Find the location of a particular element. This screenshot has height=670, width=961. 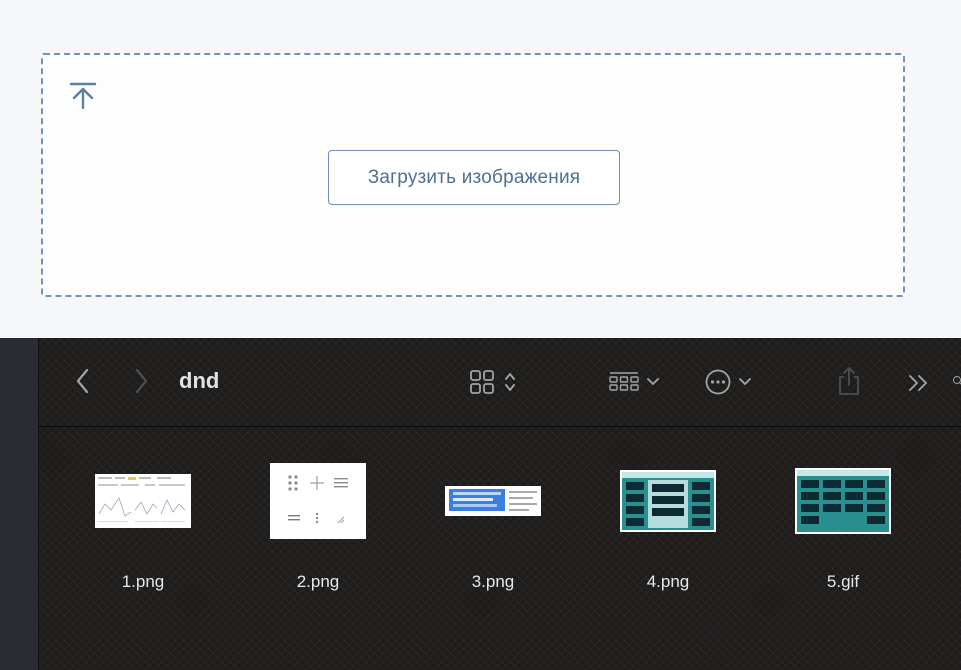

forward-button is located at coordinates (141, 381).